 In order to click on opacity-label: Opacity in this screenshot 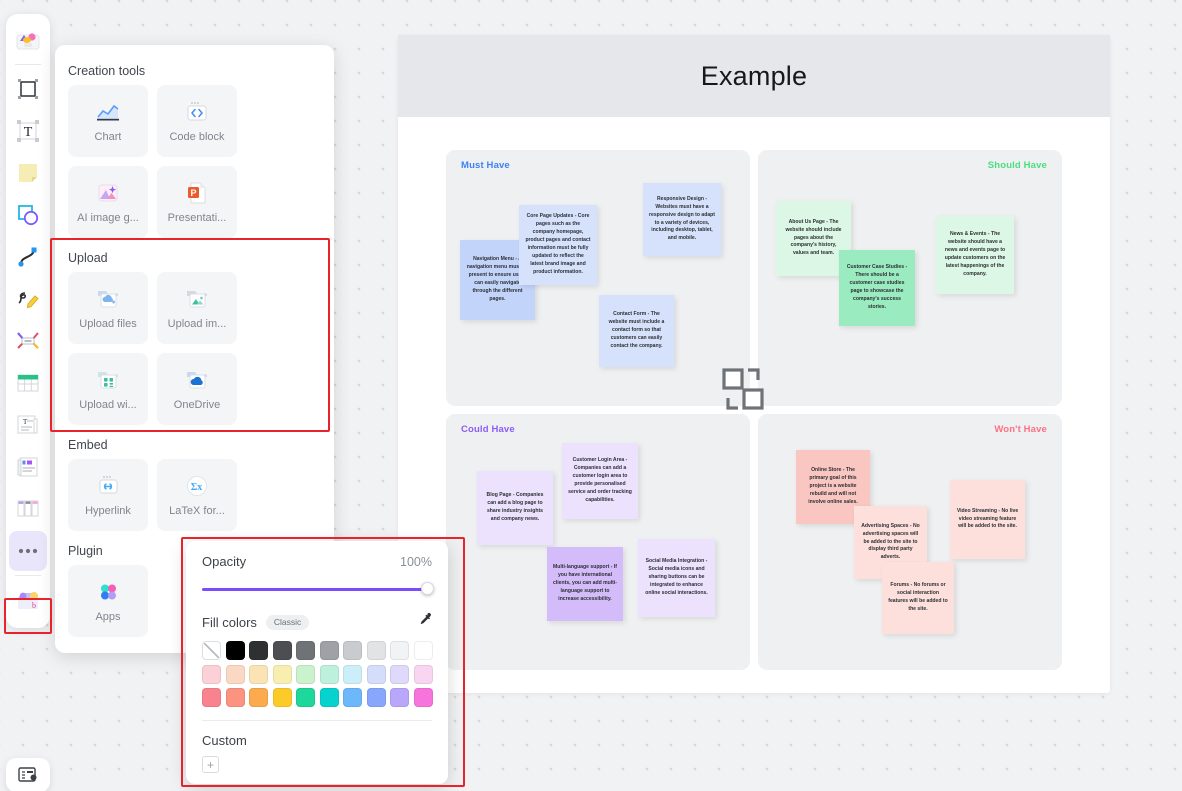, I will do `click(224, 561)`.